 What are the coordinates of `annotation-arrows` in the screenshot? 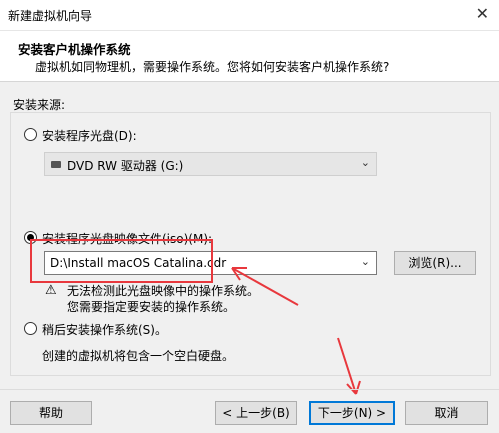 It's located at (296, 331).